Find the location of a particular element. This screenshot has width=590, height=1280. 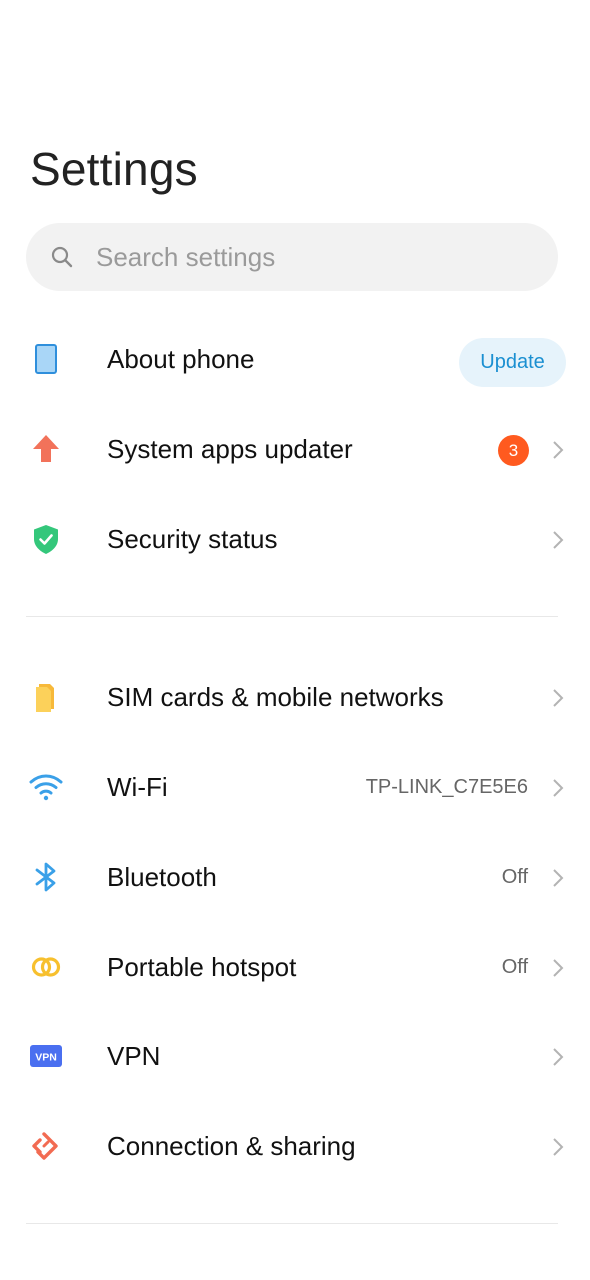

settings-item-system-apps-updater: System apps updater 3 is located at coordinates (295, 449).